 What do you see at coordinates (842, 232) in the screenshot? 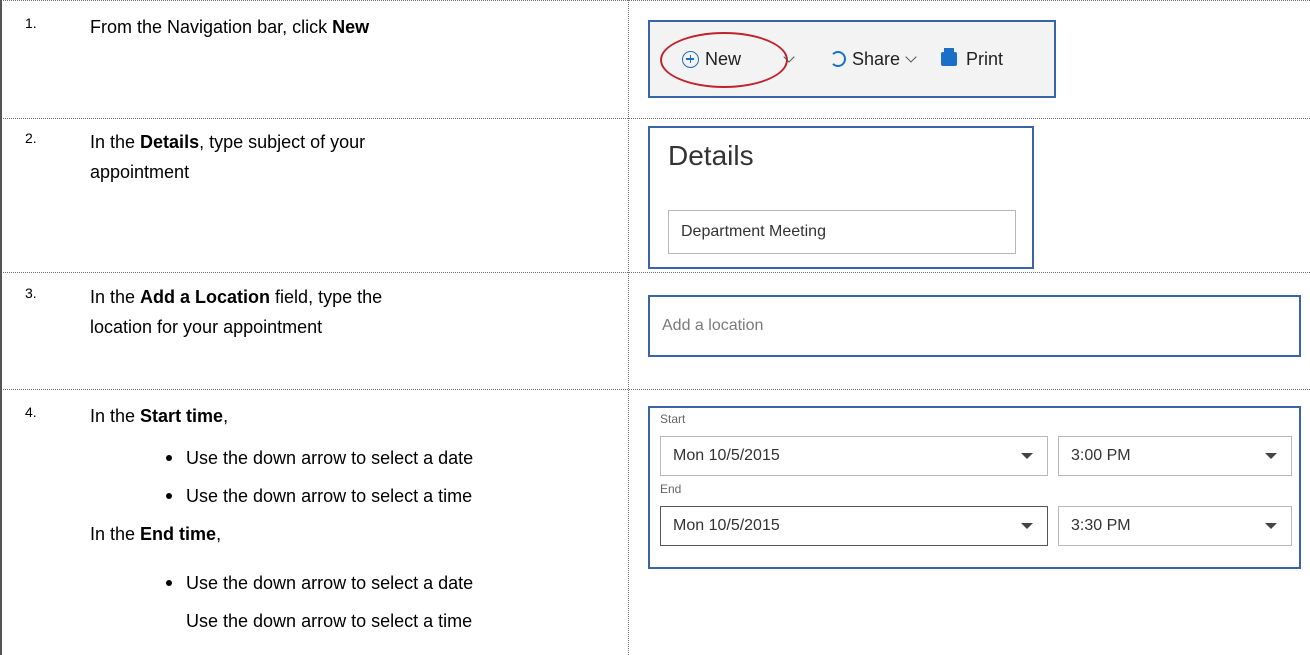
I see `subject-input: Department Meeting` at bounding box center [842, 232].